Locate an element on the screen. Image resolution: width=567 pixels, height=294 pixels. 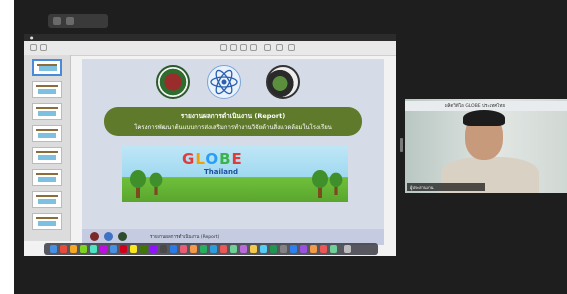
zoom-icon is located at coordinates (43, 47).